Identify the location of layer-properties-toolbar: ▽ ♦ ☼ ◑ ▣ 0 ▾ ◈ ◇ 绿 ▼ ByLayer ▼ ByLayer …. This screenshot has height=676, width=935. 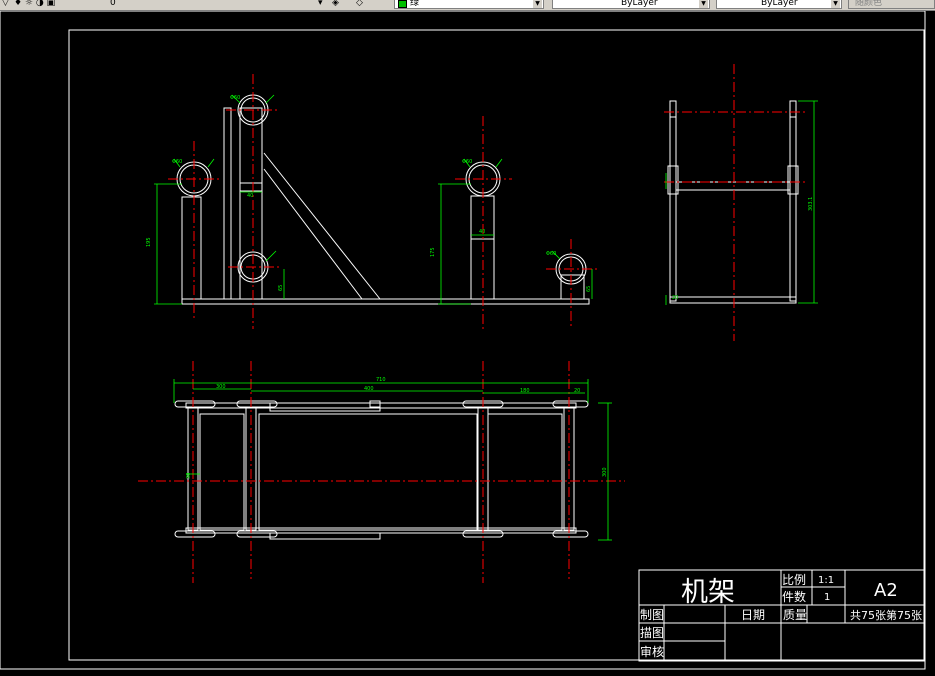
(467, 5).